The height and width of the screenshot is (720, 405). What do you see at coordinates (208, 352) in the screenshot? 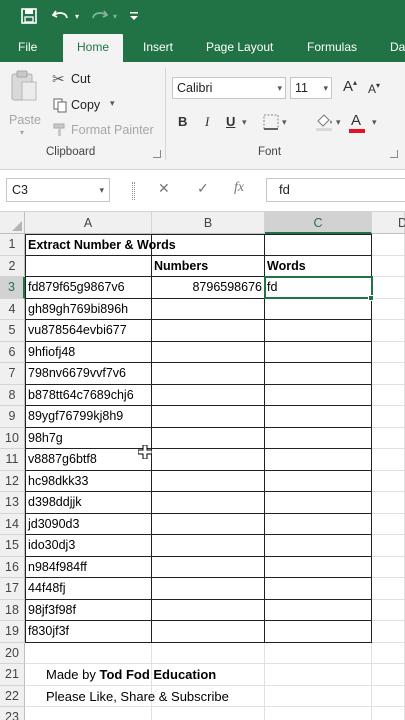
I see `cell-b6` at bounding box center [208, 352].